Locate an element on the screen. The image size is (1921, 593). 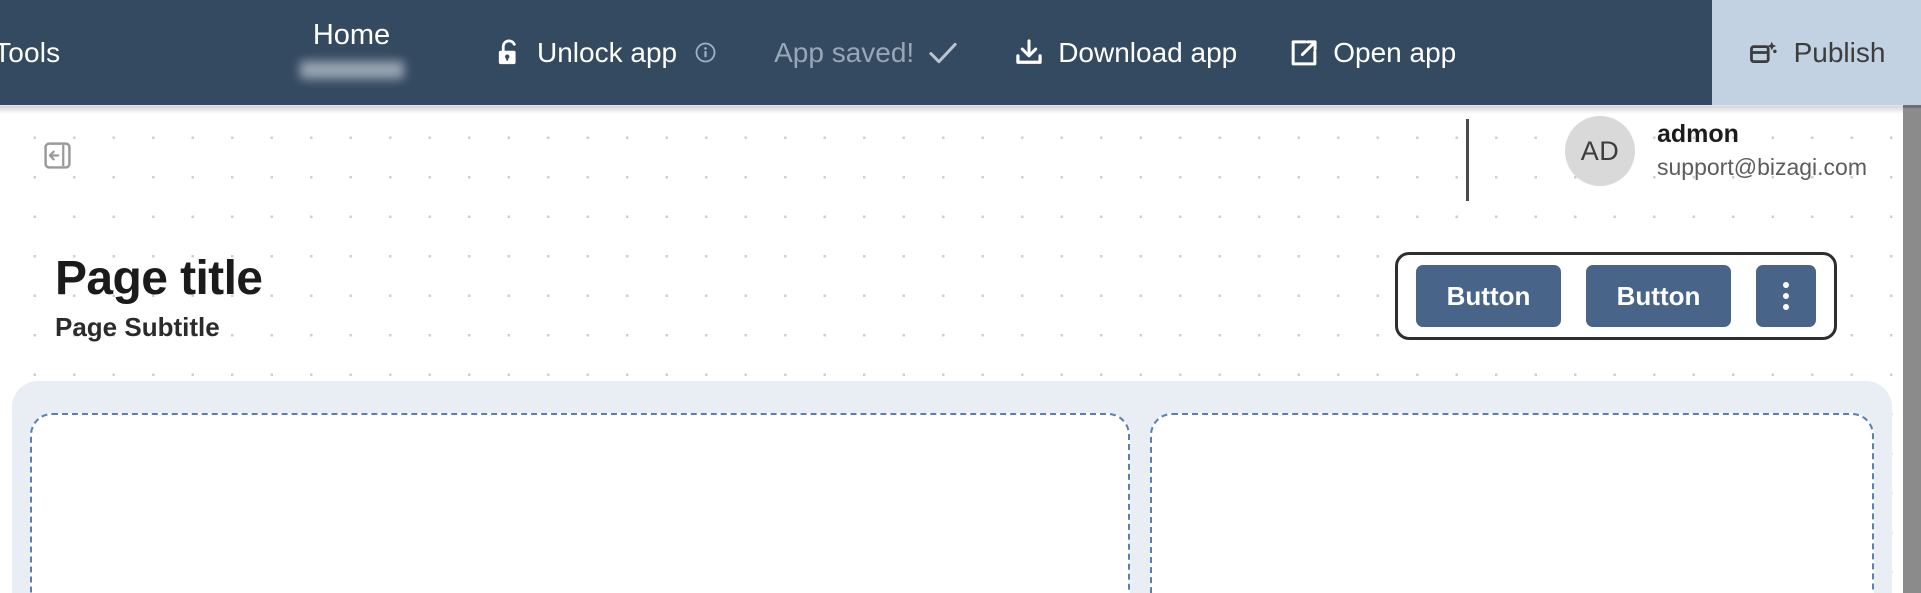
publish-button: Publish is located at coordinates (1816, 52).